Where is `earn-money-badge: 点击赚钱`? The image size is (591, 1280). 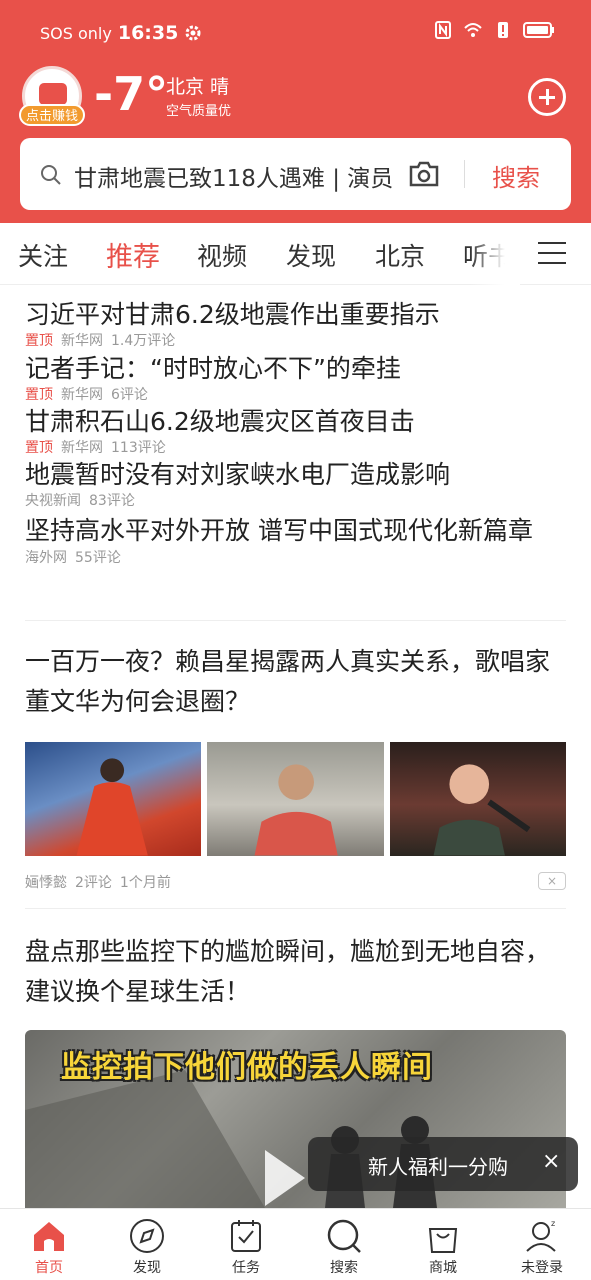 earn-money-badge: 点击赚钱 is located at coordinates (52, 115).